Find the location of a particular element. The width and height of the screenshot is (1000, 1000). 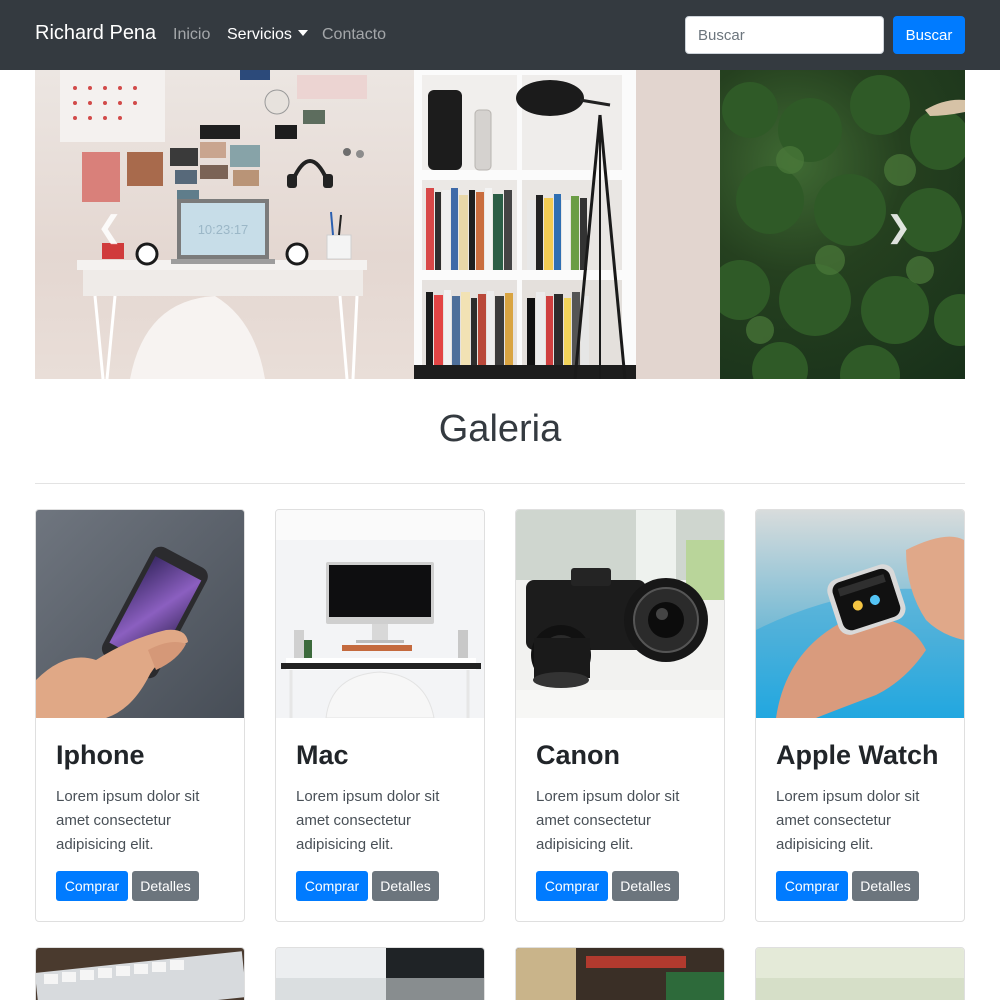

divider is located at coordinates (500, 483).